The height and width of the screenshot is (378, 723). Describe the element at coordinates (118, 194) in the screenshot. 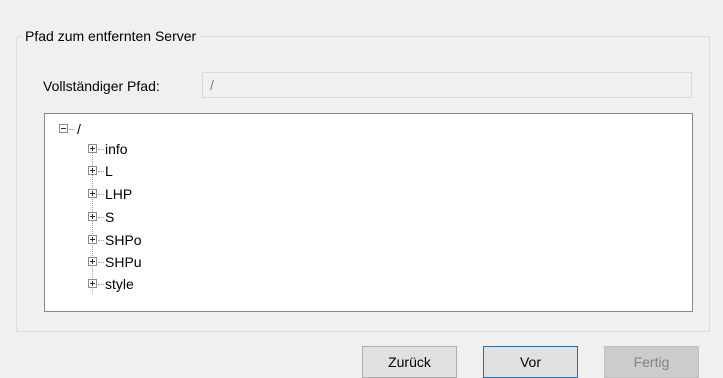

I see `tree-node-label: LHP` at that location.